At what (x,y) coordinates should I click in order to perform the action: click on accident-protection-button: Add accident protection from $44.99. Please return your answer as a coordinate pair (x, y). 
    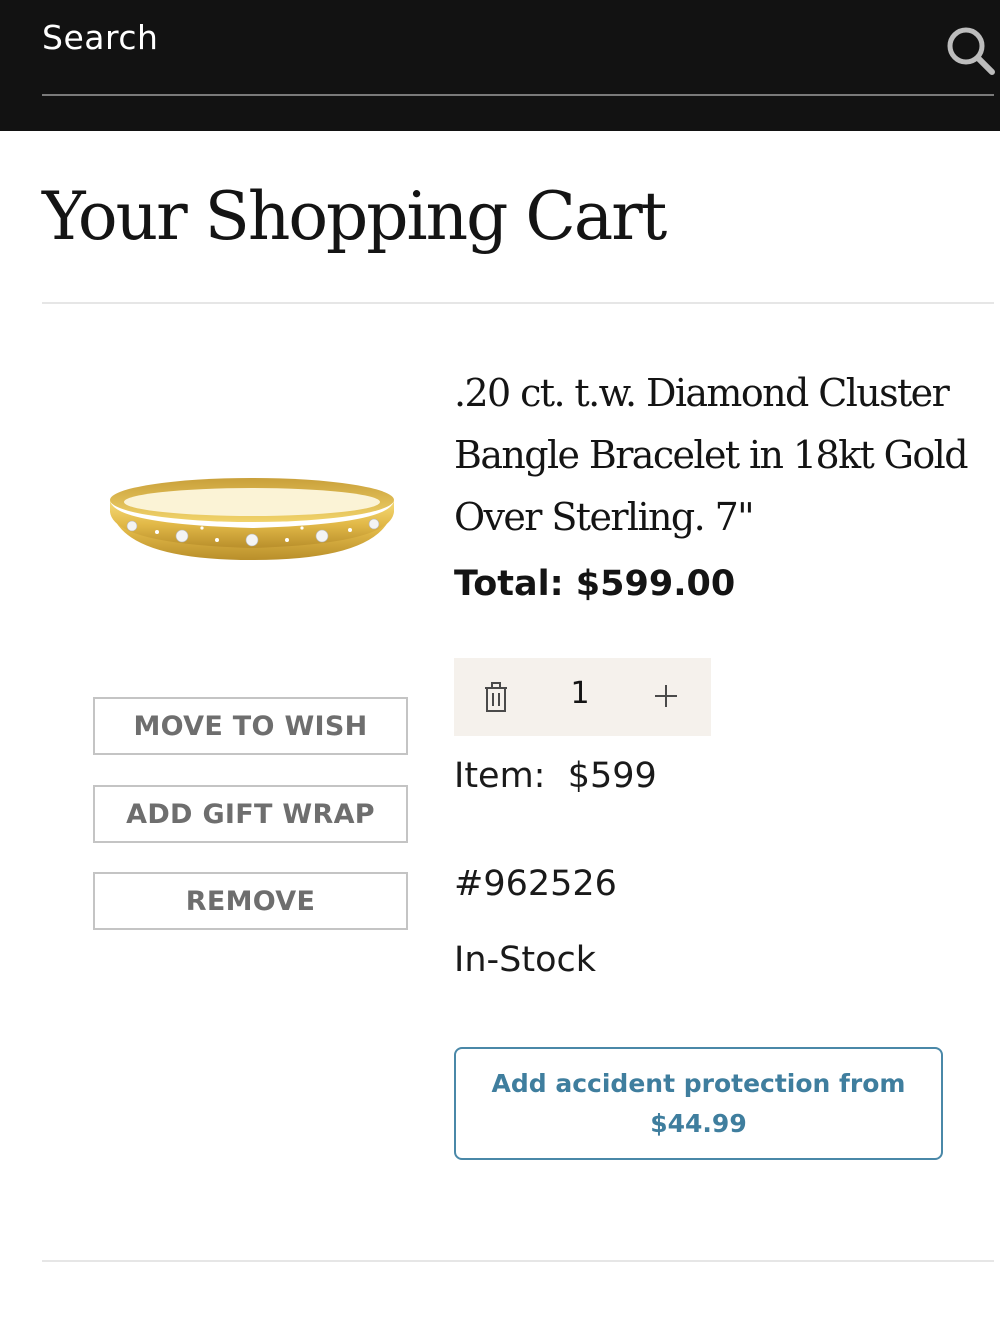
    Looking at the image, I should click on (698, 1103).